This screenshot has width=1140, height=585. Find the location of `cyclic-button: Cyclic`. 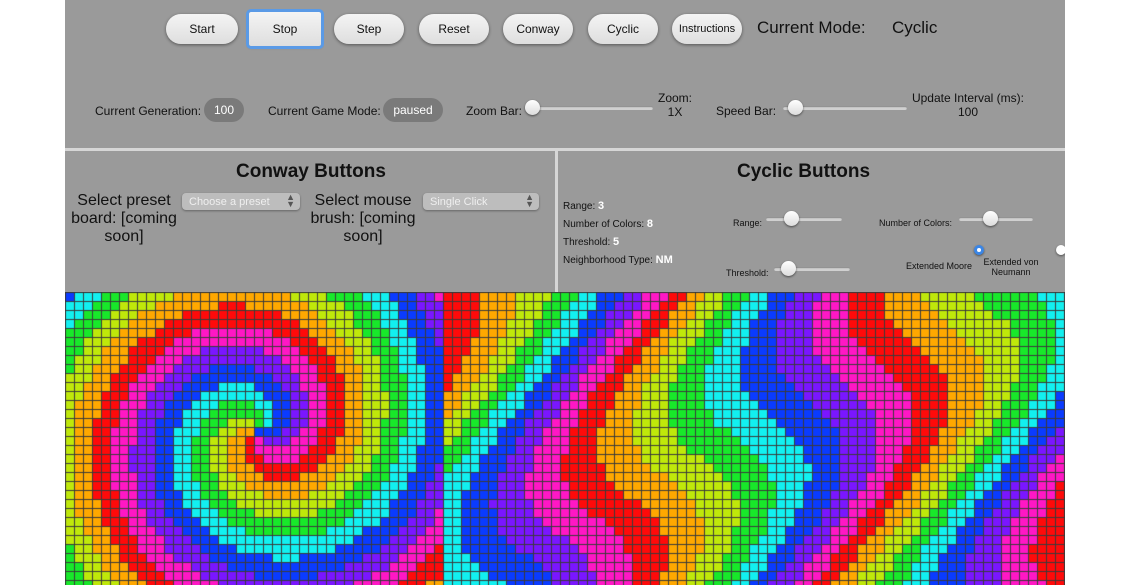

cyclic-button: Cyclic is located at coordinates (623, 29).